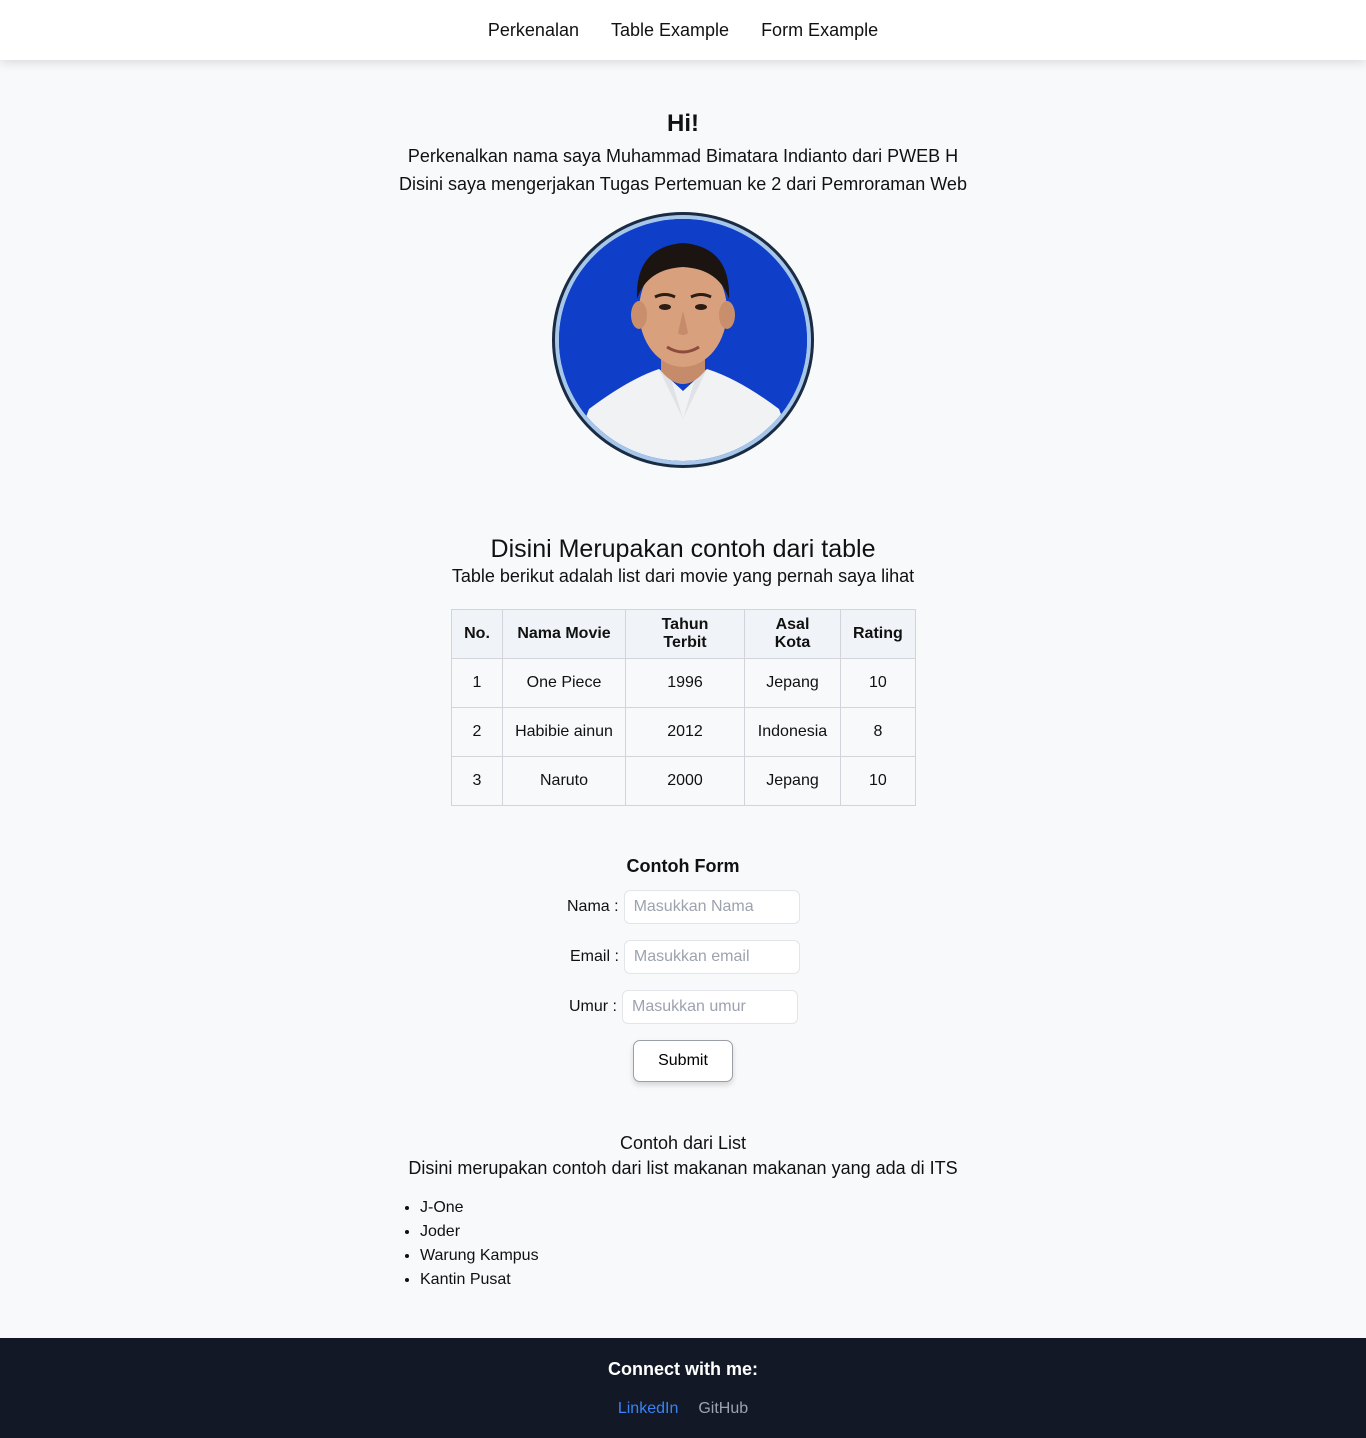 The height and width of the screenshot is (1438, 1366). What do you see at coordinates (479, 1280) in the screenshot?
I see `list-item: Kantin Pusat` at bounding box center [479, 1280].